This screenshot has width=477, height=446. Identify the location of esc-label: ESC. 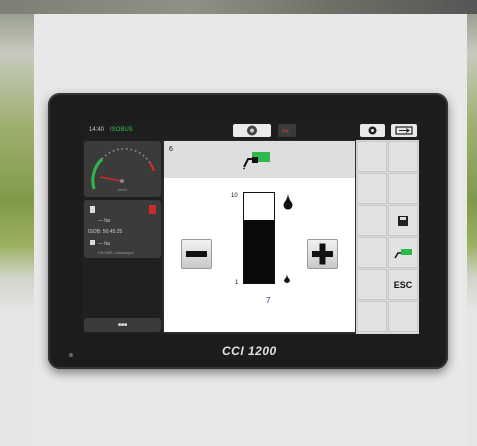
(403, 284).